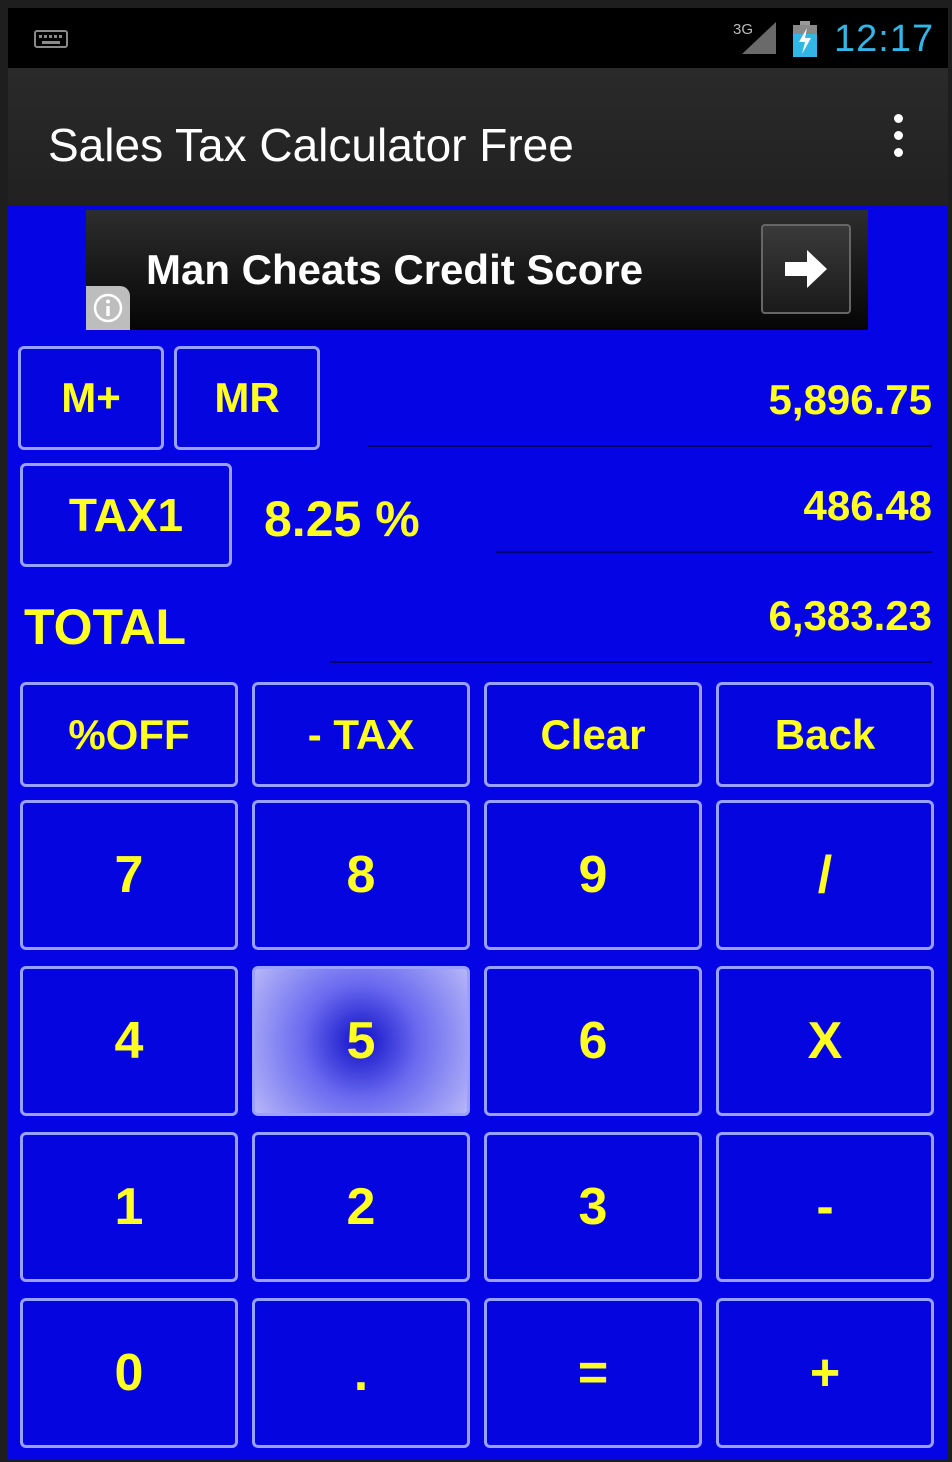 This screenshot has height=1462, width=952. Describe the element at coordinates (361, 1207) in the screenshot. I see `key-2: 2` at that location.